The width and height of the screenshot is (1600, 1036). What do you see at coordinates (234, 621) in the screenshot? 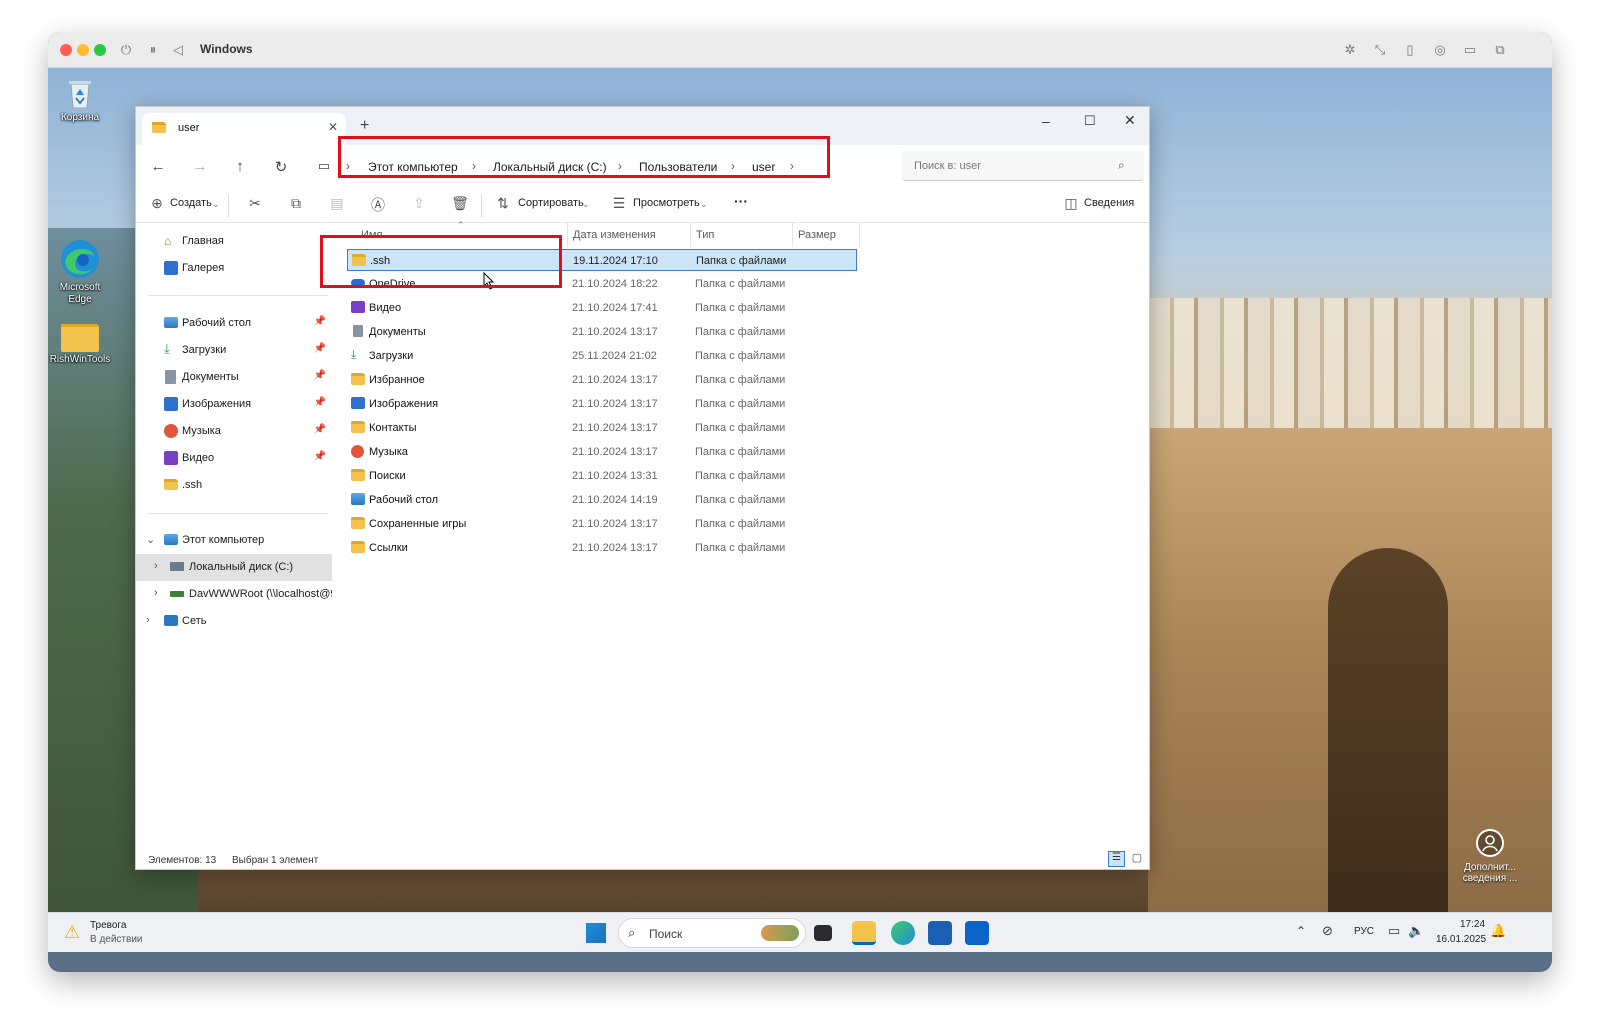
I see `sidebar-item-network: › Сеть` at bounding box center [234, 621].